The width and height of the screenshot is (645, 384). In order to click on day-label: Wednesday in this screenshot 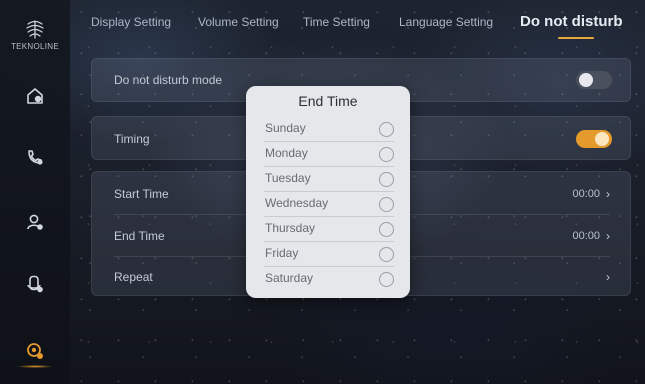, I will do `click(297, 203)`.